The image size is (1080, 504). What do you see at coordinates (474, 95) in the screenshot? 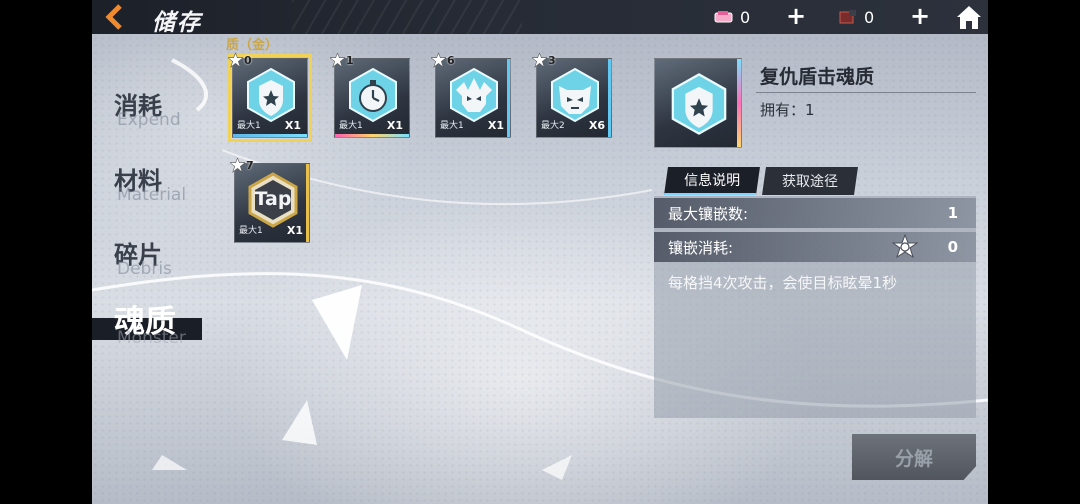
I see `skull-crest-icon` at bounding box center [474, 95].